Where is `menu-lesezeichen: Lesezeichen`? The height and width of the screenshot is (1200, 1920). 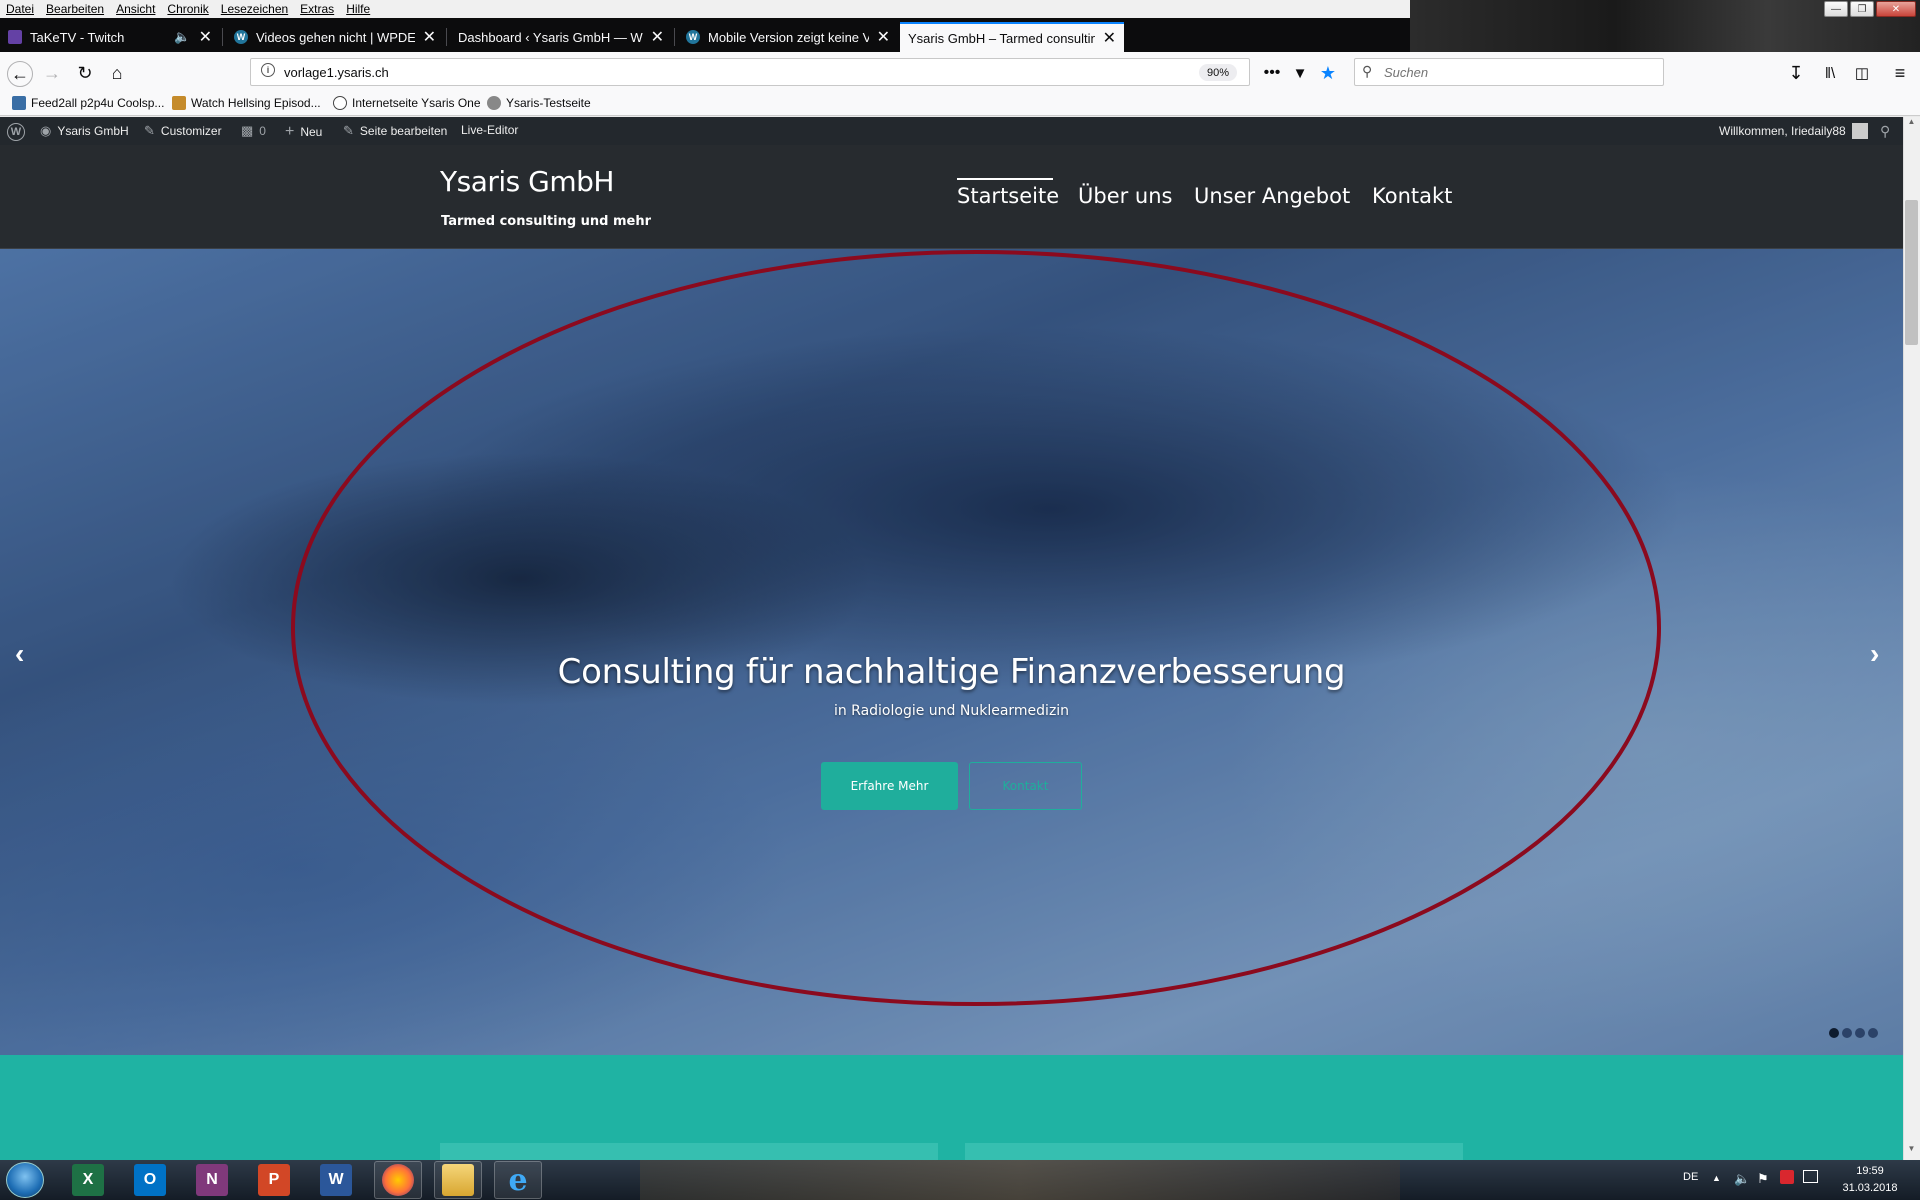
menu-lesezeichen: Lesezeichen is located at coordinates (254, 9).